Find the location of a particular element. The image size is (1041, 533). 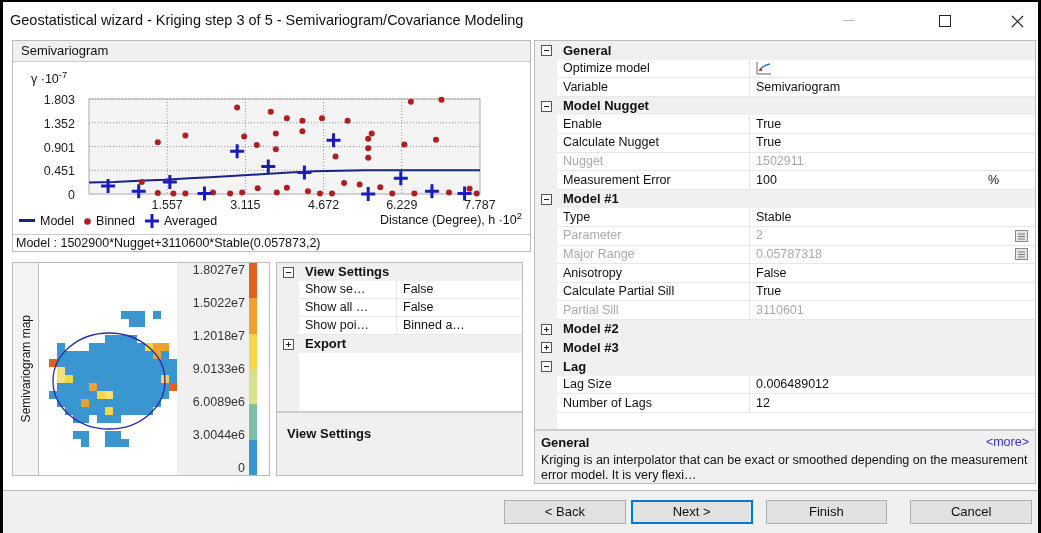

maximize-icon is located at coordinates (945, 21).